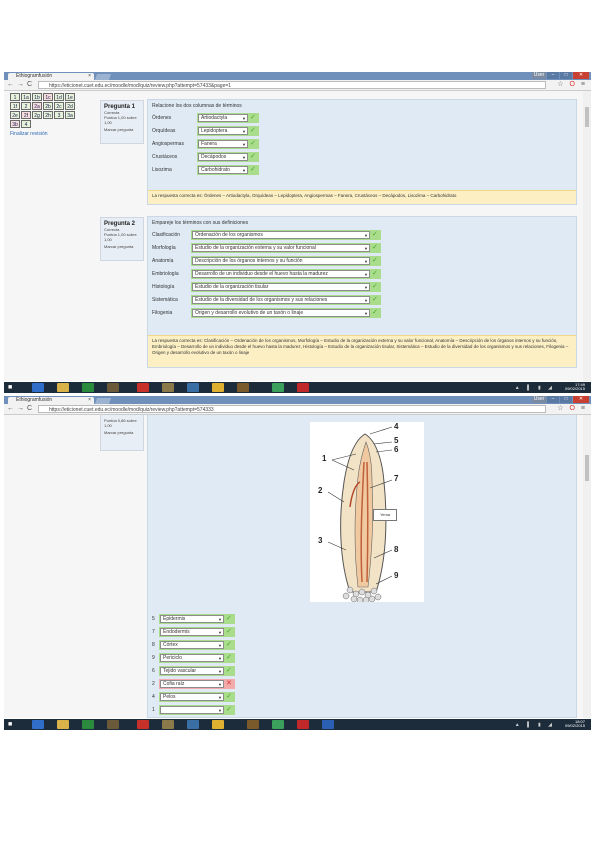 The height and width of the screenshot is (848, 599). Describe the element at coordinates (59, 115) in the screenshot. I see `quiz-nav-cell: 3` at that location.